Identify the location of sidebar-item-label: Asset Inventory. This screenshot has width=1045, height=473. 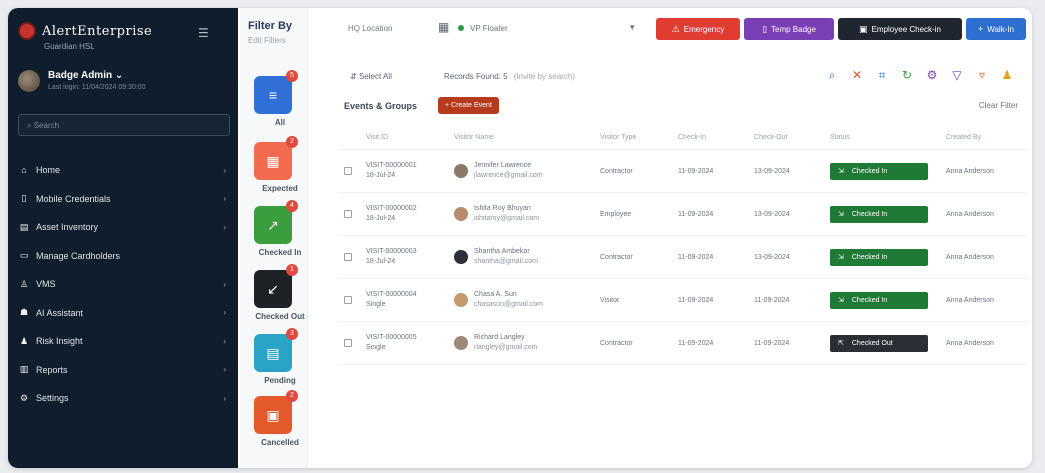
(67, 227).